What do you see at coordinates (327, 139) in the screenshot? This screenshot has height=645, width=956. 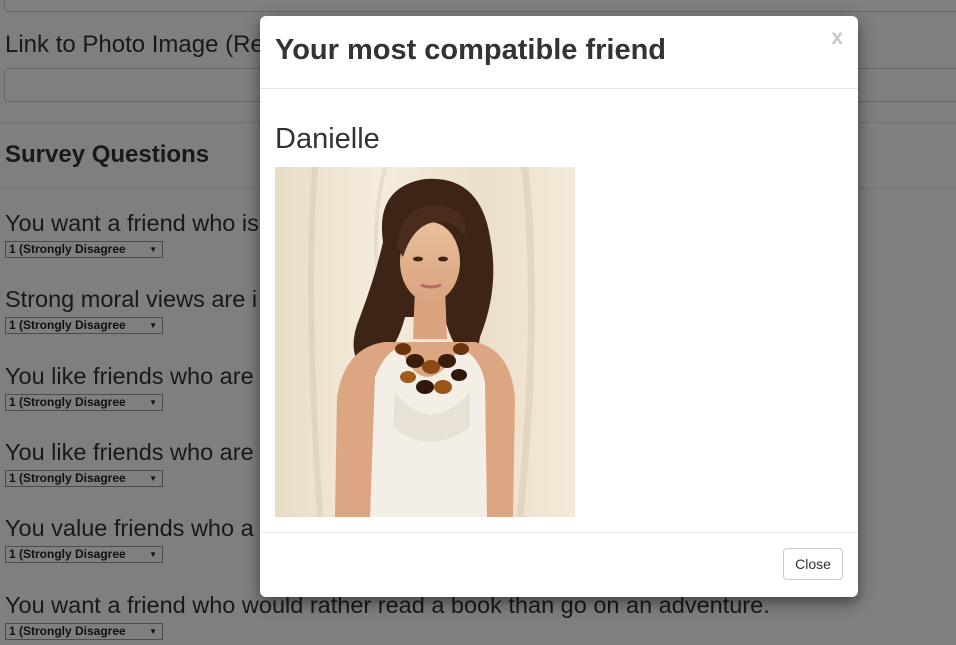 I see `friend-name: Danielle` at bounding box center [327, 139].